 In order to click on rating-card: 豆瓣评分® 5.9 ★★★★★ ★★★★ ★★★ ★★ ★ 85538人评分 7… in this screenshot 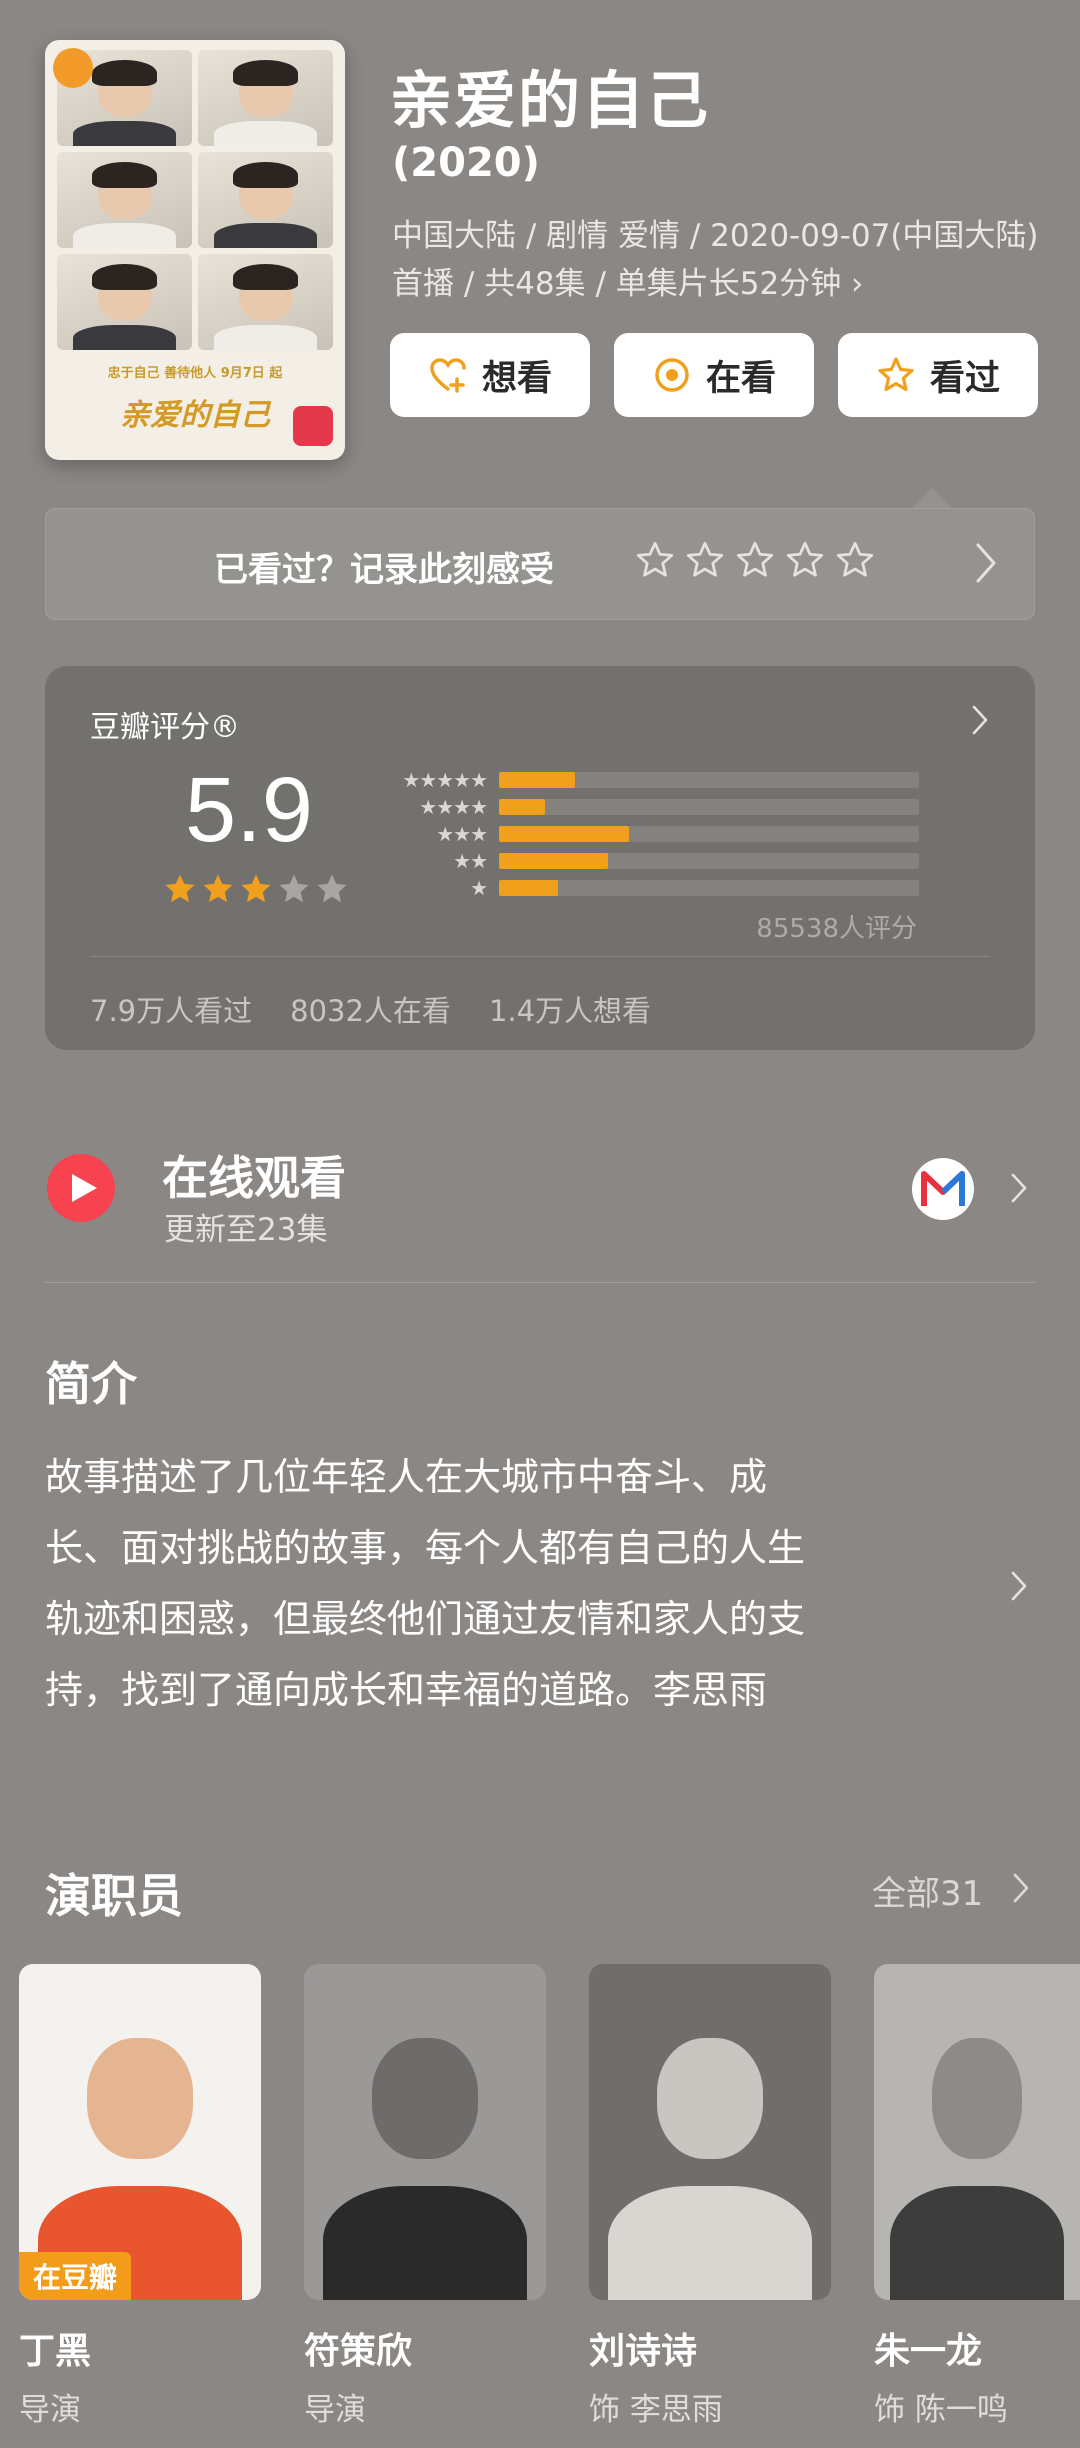, I will do `click(540, 858)`.